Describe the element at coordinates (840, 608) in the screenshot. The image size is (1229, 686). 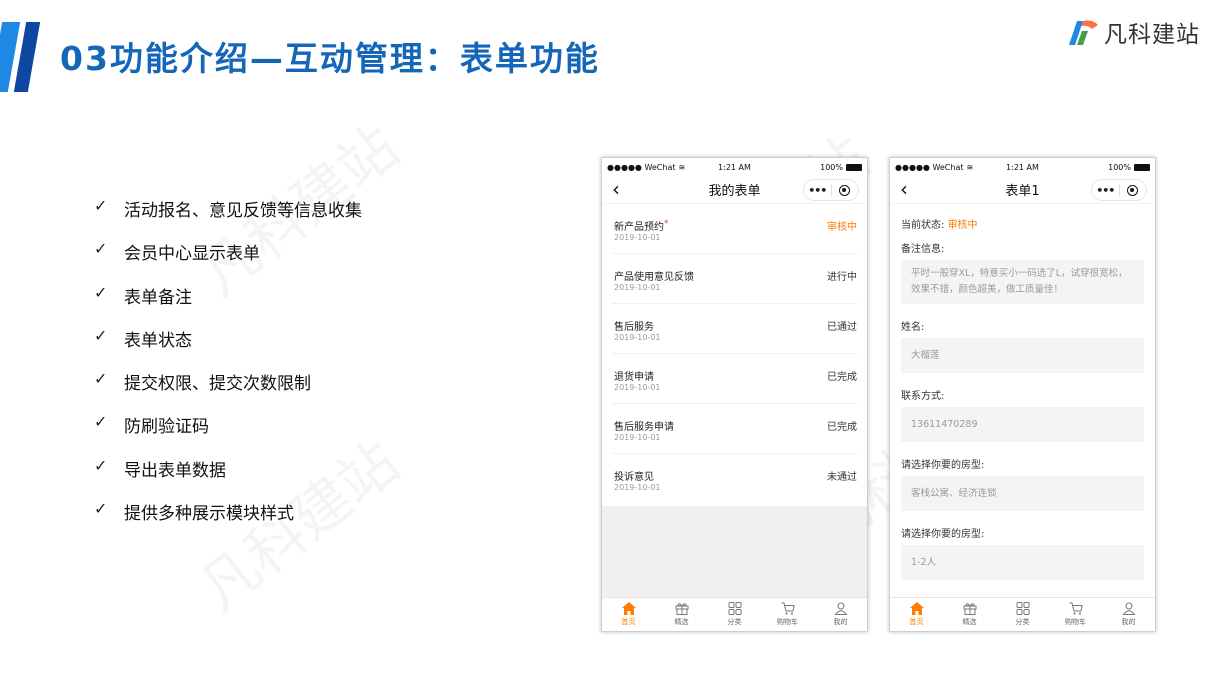
I see `user-icon` at that location.